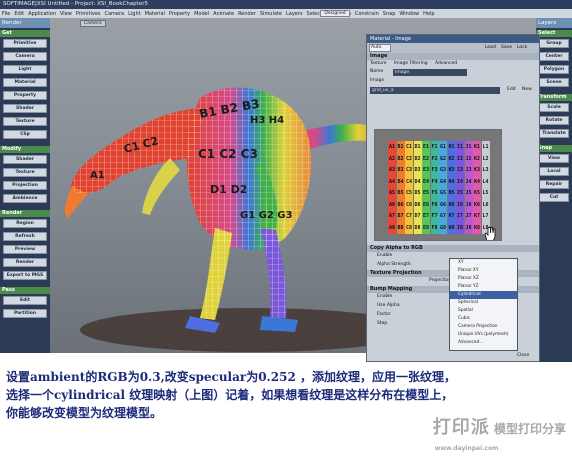  Describe the element at coordinates (483, 335) in the screenshot. I see `projection-menu-item-unique-uvs-polymesh: Unique UVs (polymesh)` at that location.